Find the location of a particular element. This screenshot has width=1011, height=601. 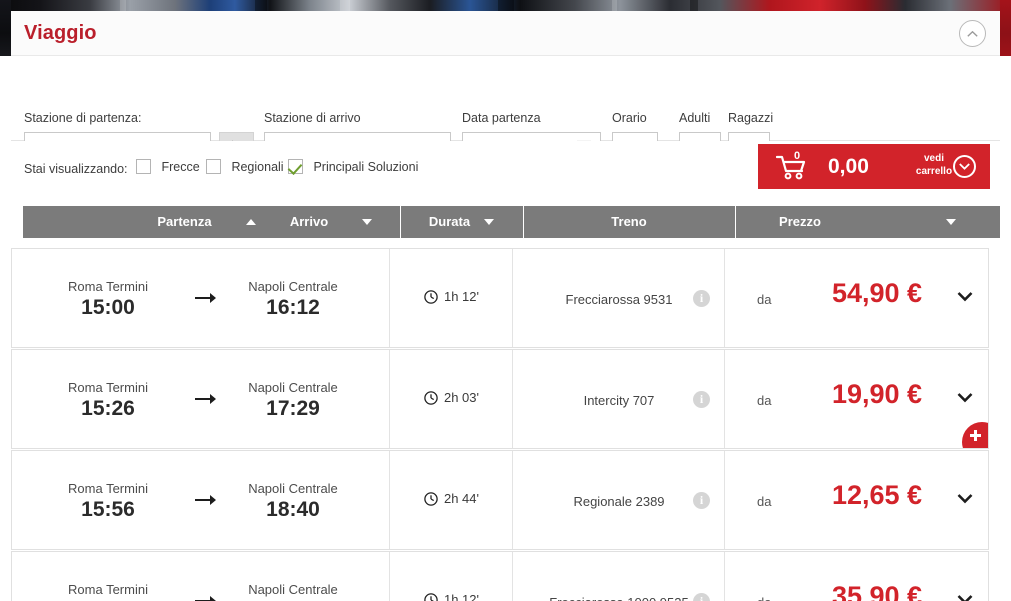

arrival-station-label: Stazione di arrivo is located at coordinates (312, 118).